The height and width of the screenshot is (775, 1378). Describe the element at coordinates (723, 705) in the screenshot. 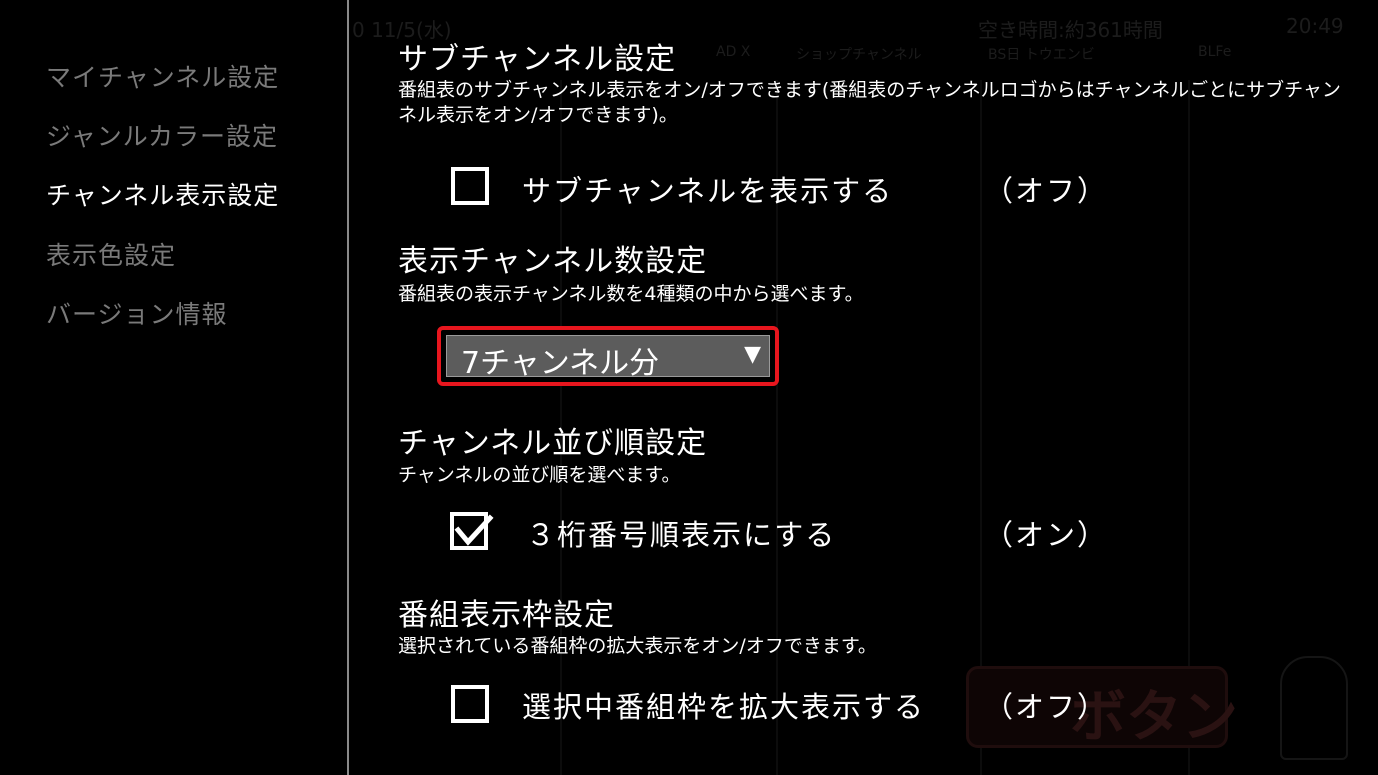

I see `program-frame-option-label: 選択中番組枠を拡大表示する` at that location.